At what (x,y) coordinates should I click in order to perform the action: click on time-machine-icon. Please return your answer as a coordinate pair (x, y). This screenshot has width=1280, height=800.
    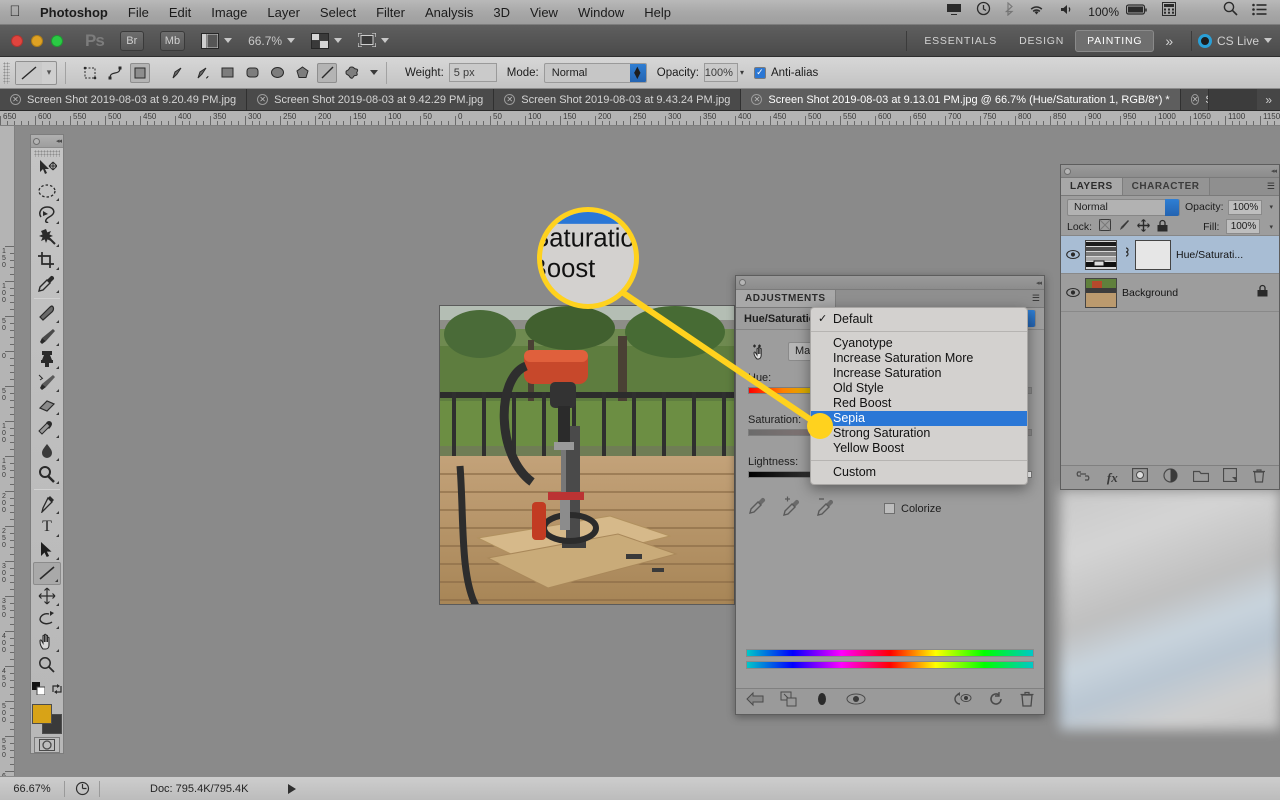
    Looking at the image, I should click on (983, 12).